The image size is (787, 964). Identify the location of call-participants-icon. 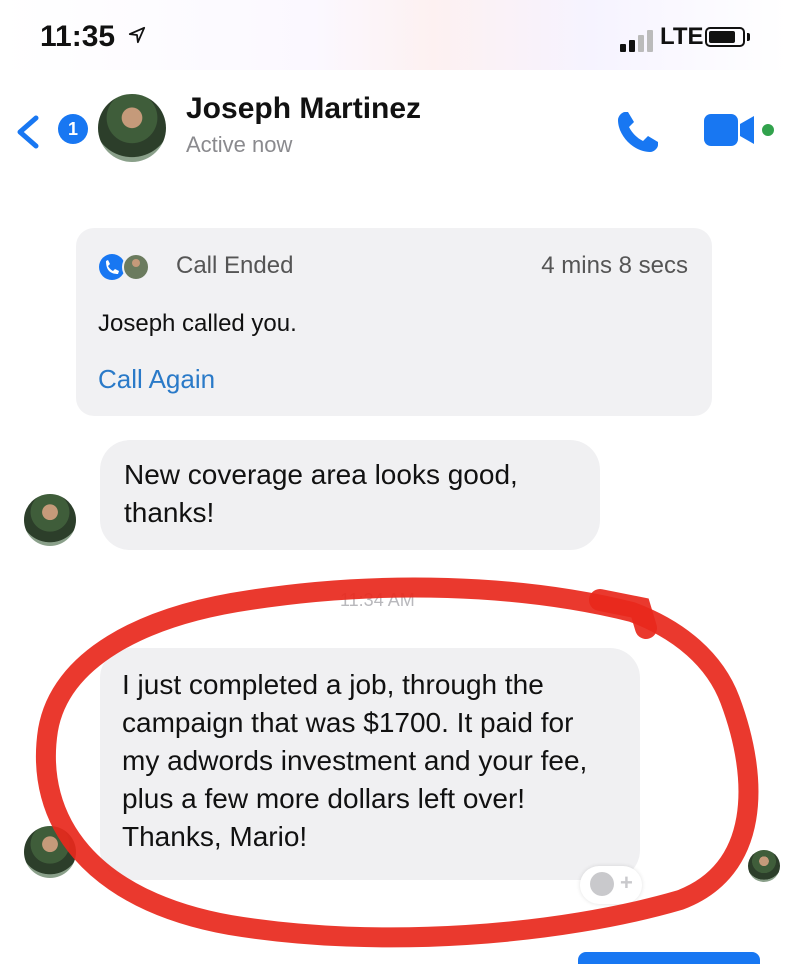
(124, 267).